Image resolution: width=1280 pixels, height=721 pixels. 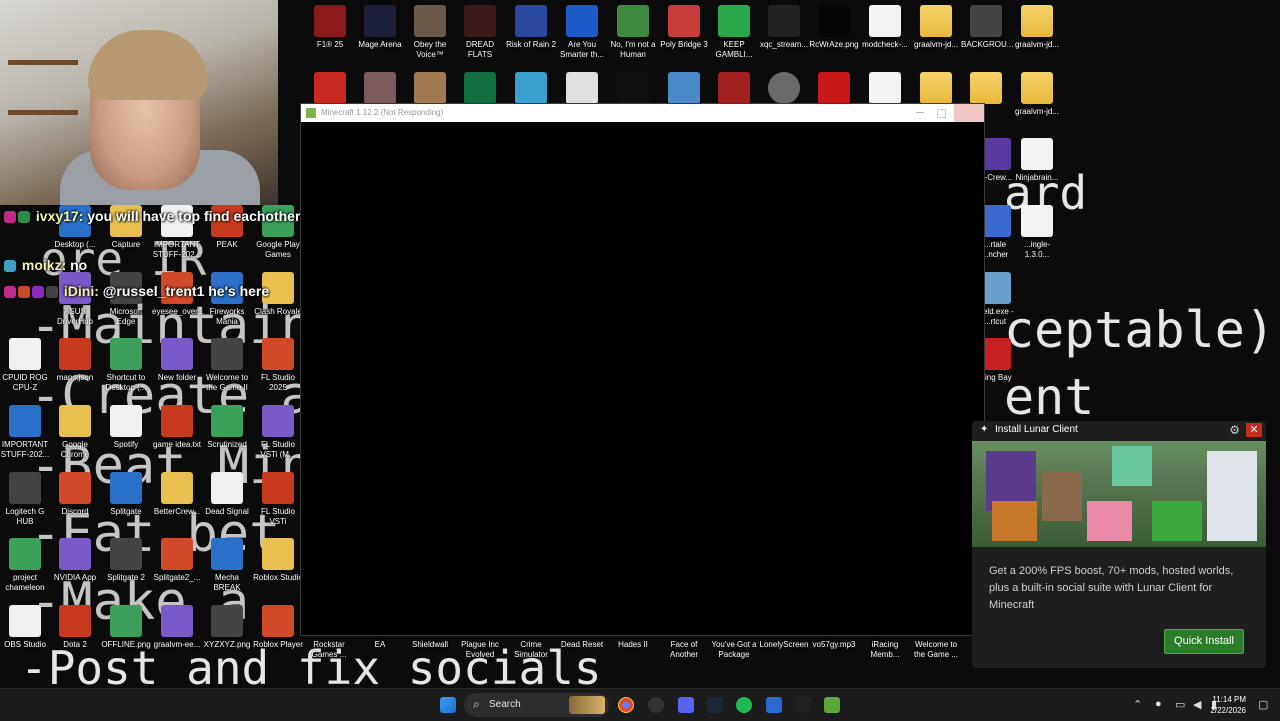 What do you see at coordinates (430, 32) in the screenshot?
I see `desktop-icon: Obey the Voice™` at bounding box center [430, 32].